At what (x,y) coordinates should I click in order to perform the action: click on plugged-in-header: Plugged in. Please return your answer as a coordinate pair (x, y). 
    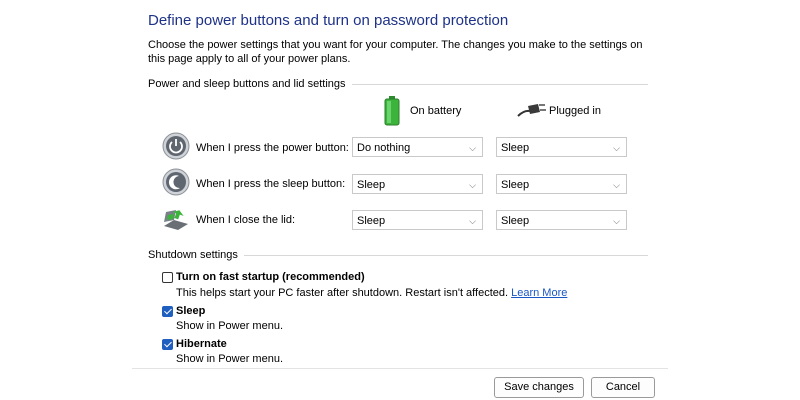
    Looking at the image, I should click on (575, 111).